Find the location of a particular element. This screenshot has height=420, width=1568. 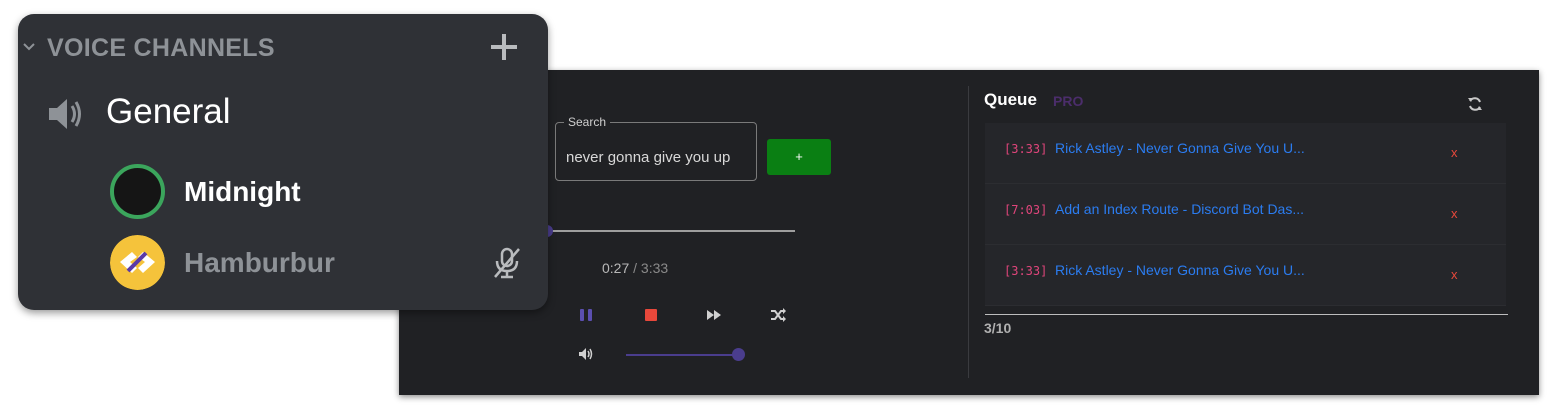

voice-member: Hamburbur is located at coordinates (310, 263).